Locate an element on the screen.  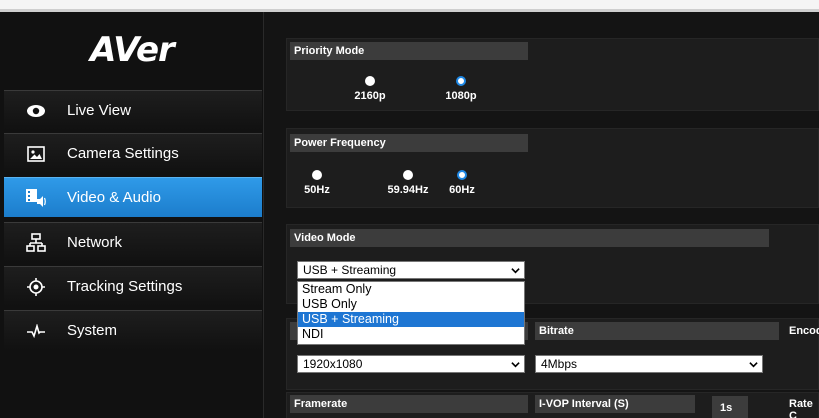
nav-item-network: Network is located at coordinates (133, 242).